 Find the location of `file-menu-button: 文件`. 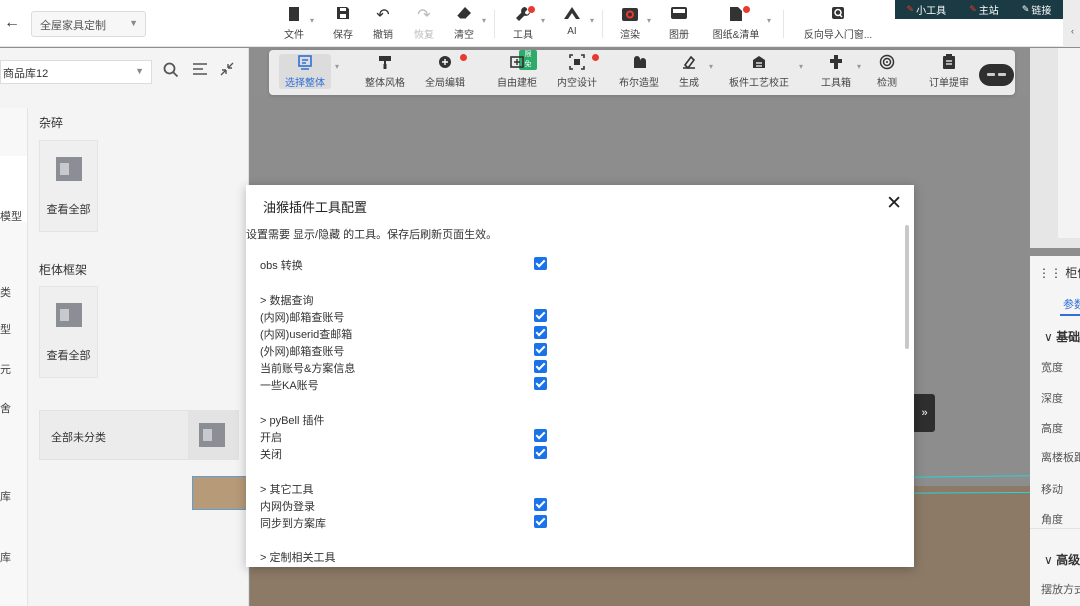

file-menu-button: 文件 is located at coordinates (294, 23).